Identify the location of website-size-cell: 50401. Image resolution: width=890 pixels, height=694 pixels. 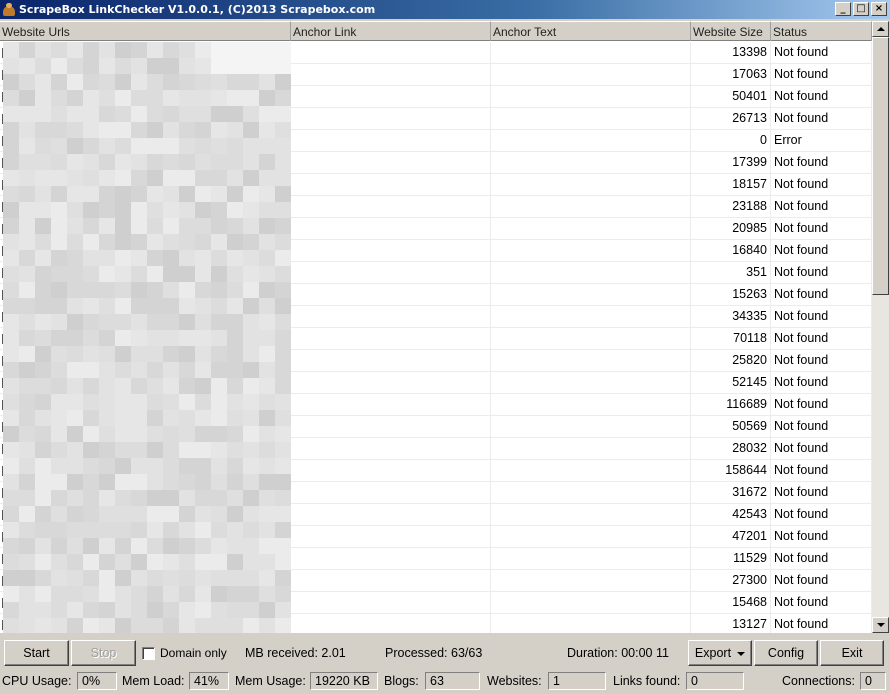
(731, 97).